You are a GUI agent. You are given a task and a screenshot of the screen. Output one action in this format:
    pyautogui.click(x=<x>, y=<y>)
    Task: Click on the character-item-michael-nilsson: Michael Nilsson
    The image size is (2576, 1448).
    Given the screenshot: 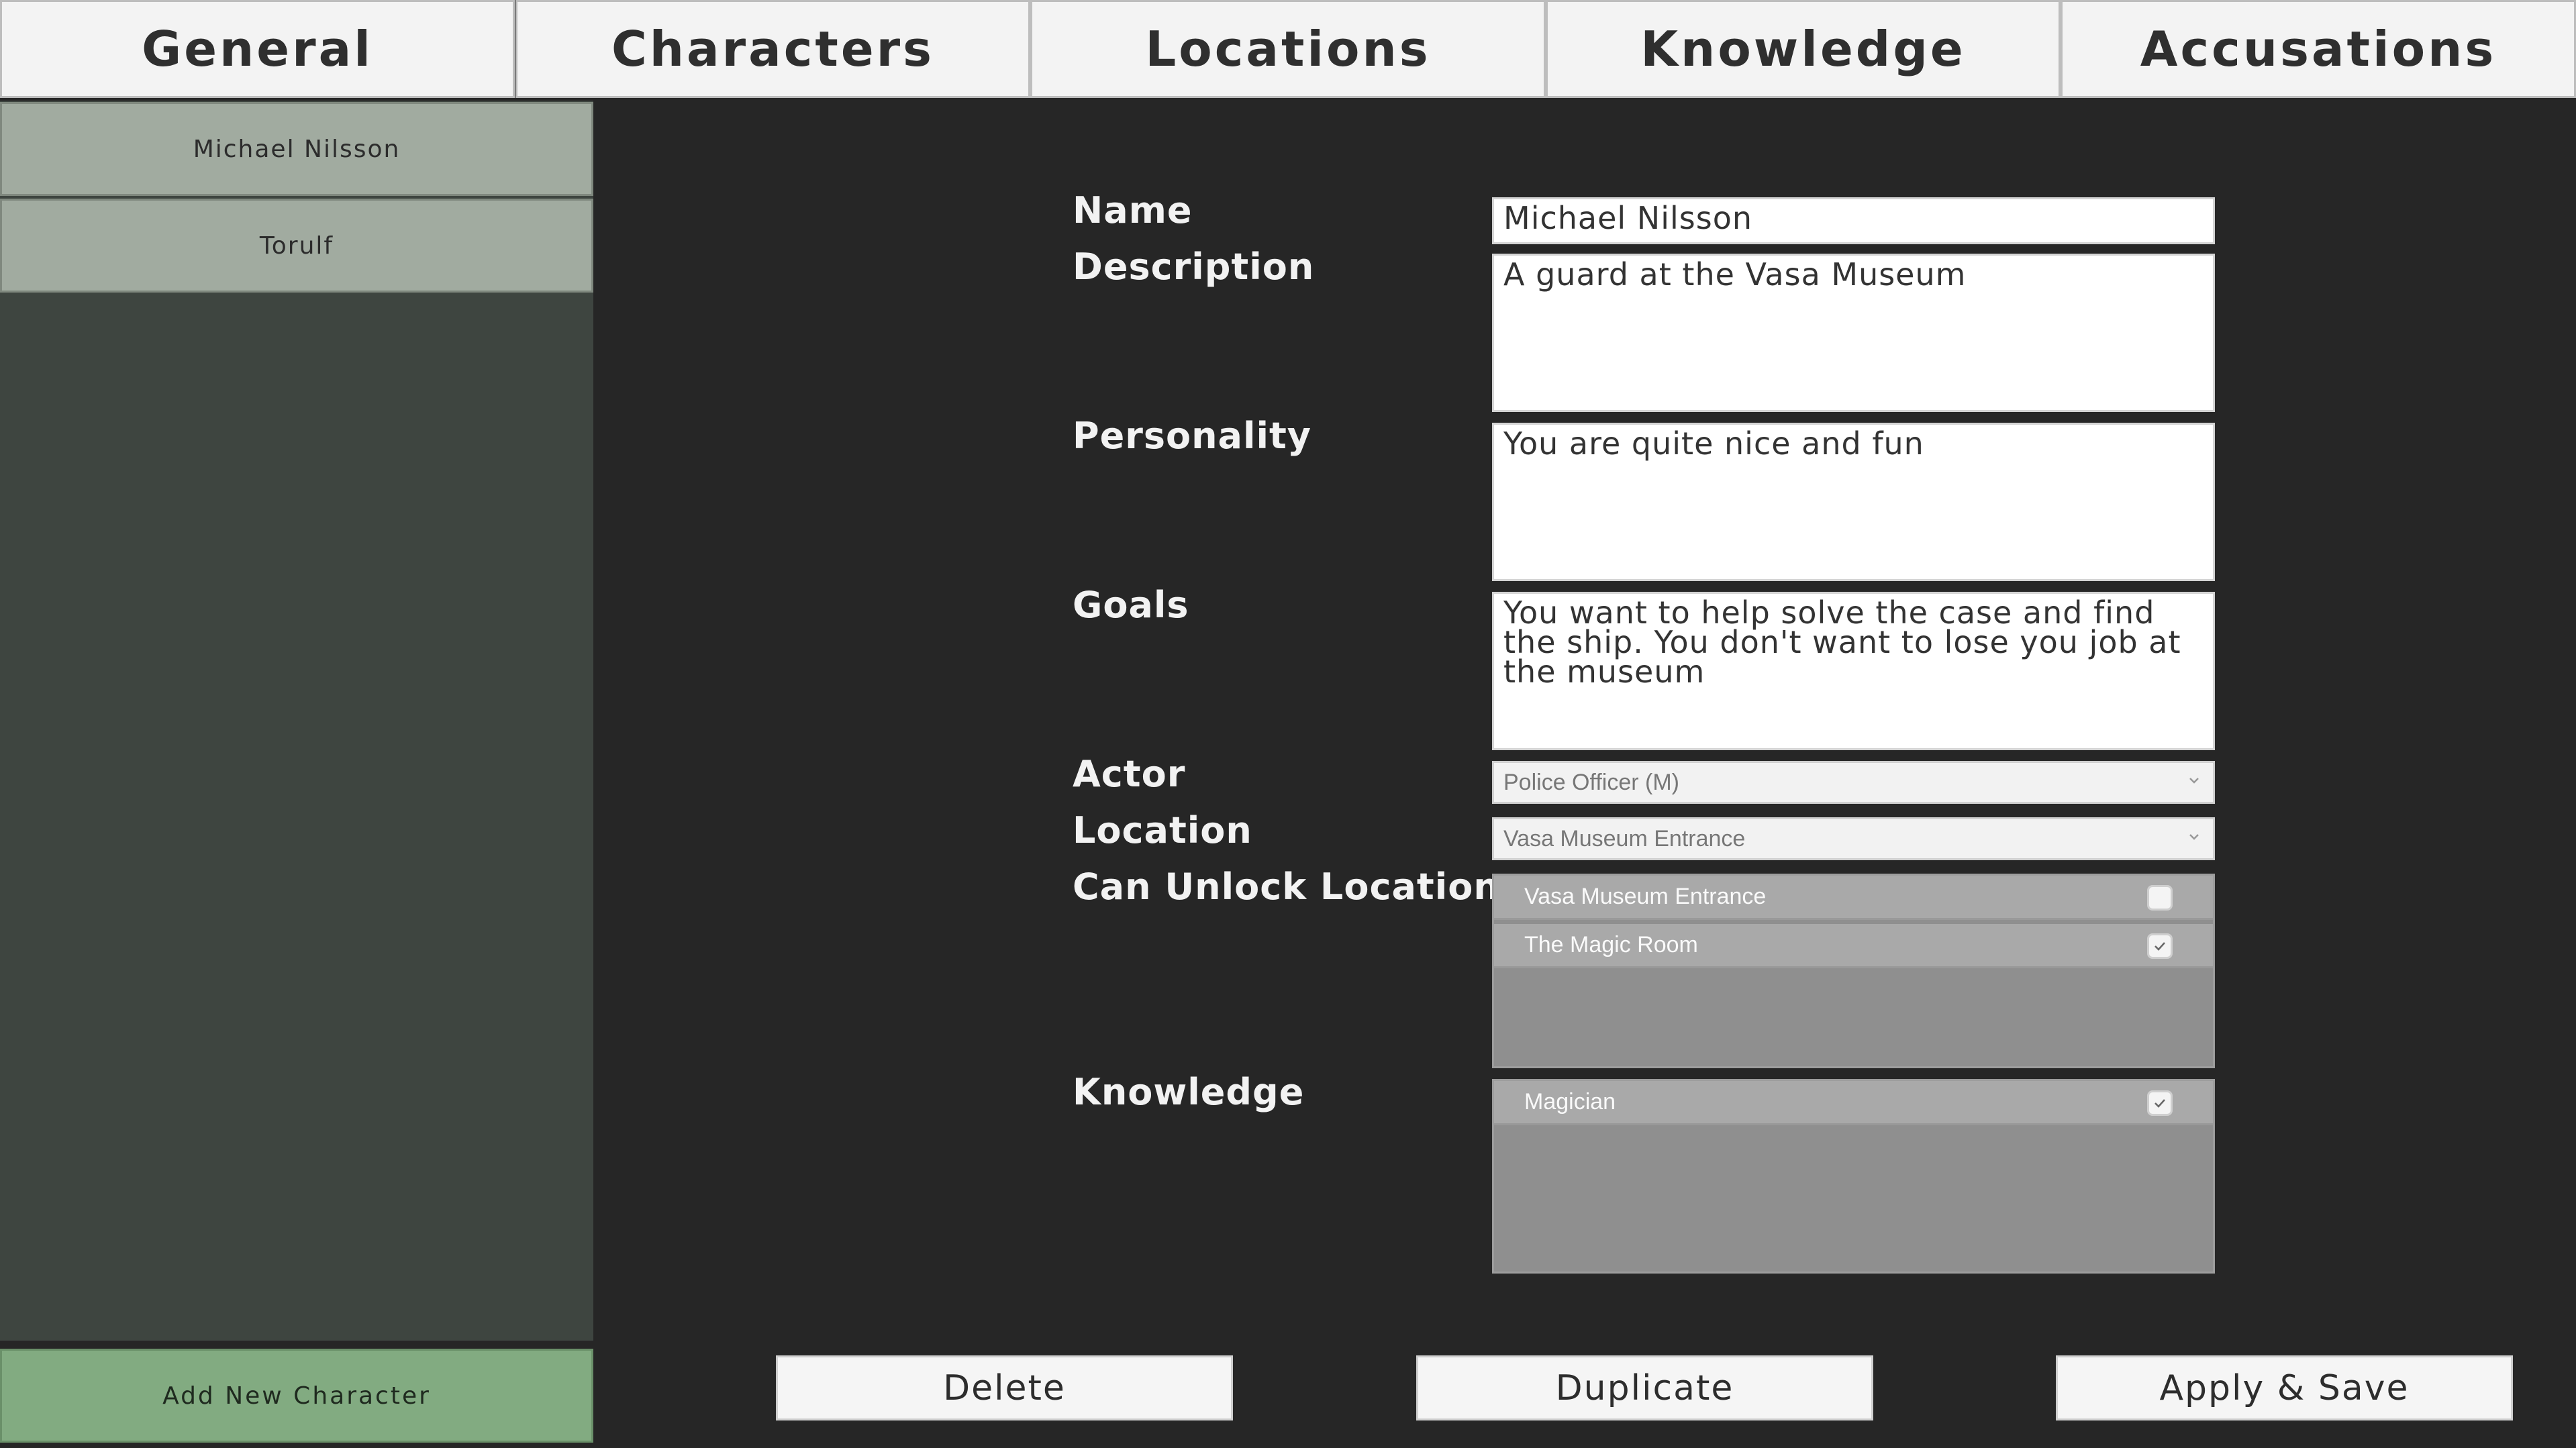 What is the action you would take?
    pyautogui.click(x=296, y=149)
    